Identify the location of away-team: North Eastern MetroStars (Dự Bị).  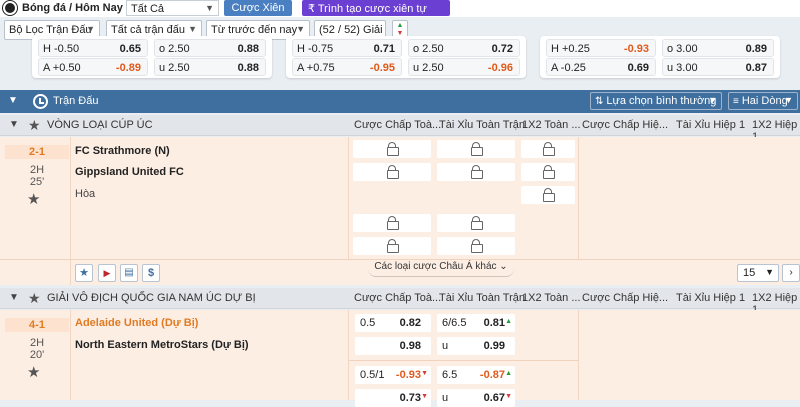
(162, 345).